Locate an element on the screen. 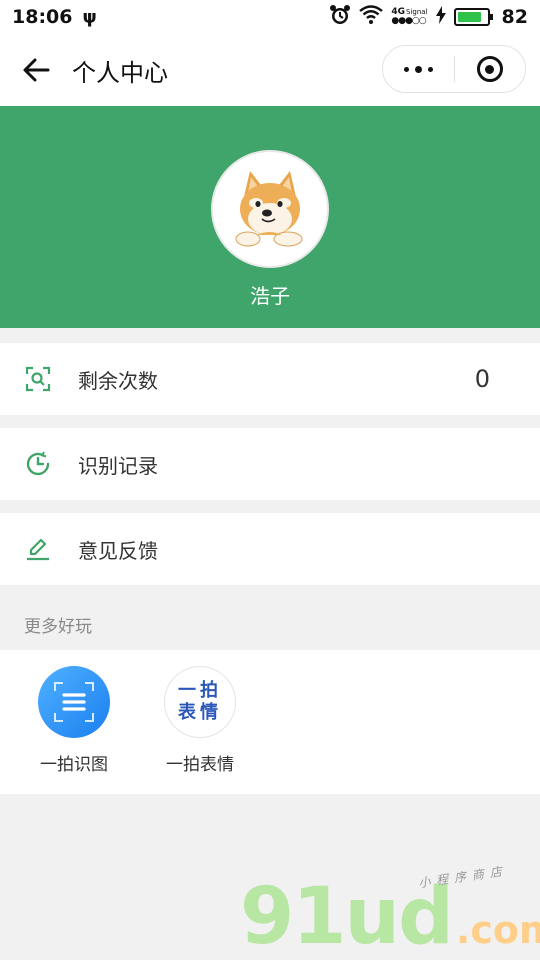 This screenshot has width=540, height=960. app-scan-image: 一拍识图 is located at coordinates (74, 720).